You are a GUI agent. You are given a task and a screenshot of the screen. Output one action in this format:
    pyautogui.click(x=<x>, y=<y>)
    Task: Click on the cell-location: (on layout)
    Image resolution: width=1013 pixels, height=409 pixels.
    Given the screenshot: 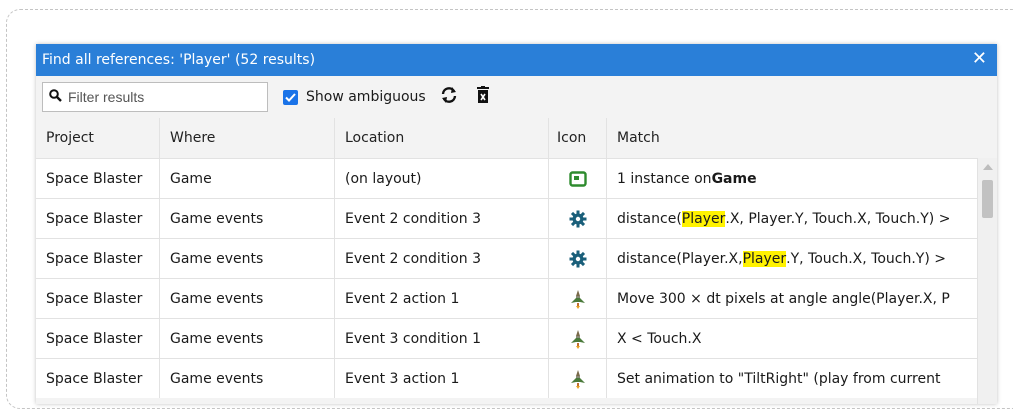 What is the action you would take?
    pyautogui.click(x=442, y=178)
    